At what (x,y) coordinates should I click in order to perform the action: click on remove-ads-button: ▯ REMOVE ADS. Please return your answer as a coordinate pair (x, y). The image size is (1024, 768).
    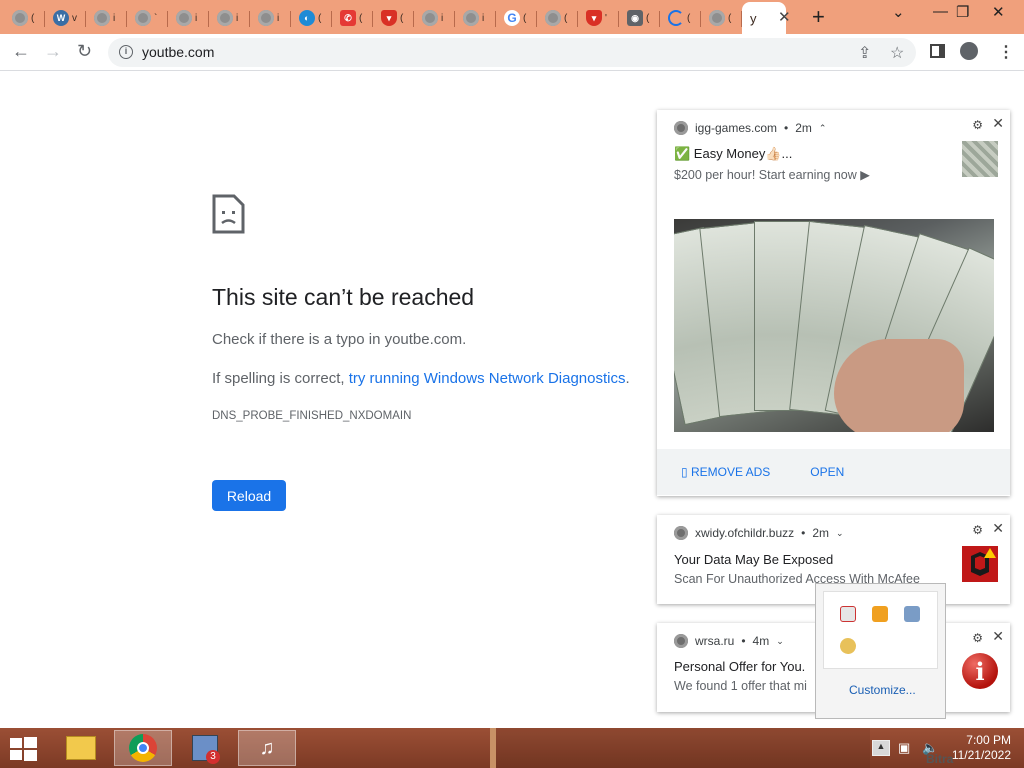
    Looking at the image, I should click on (725, 472).